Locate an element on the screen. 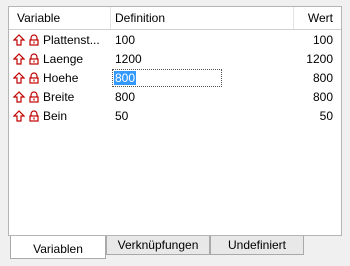 The width and height of the screenshot is (350, 266). definition-value: 800 is located at coordinates (125, 97).